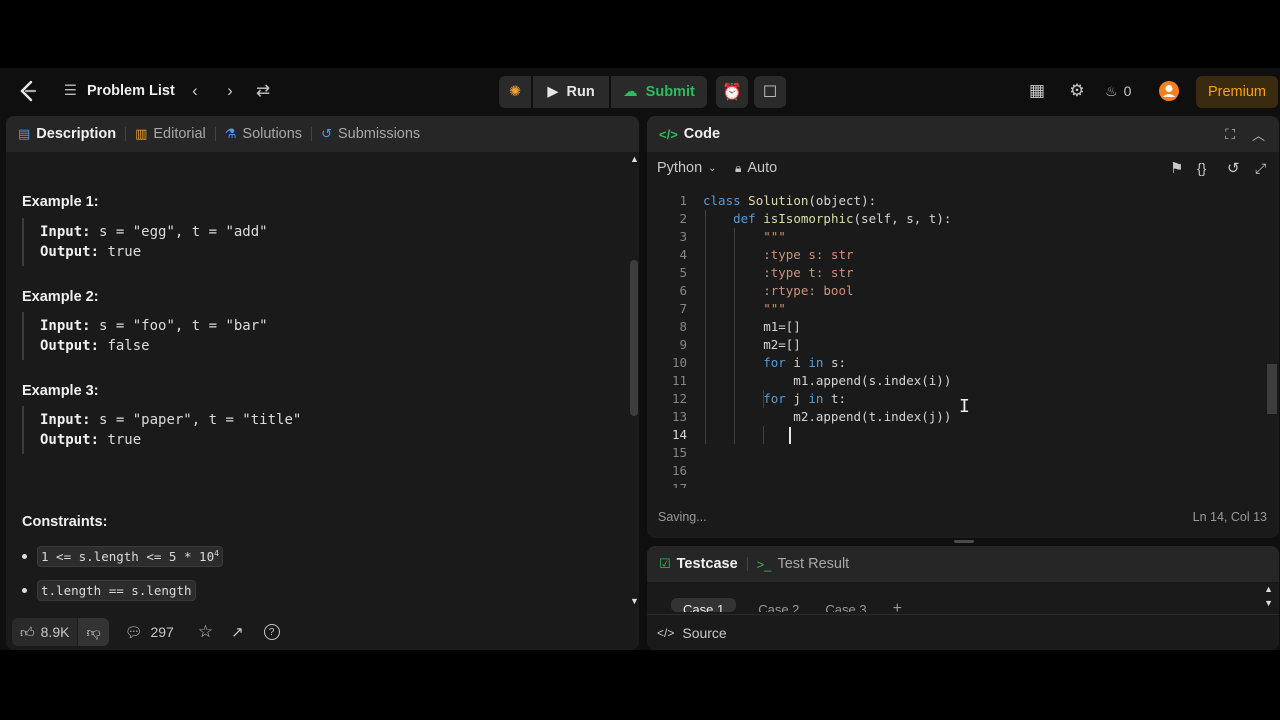 The height and width of the screenshot is (720, 1280). Describe the element at coordinates (60, 391) in the screenshot. I see `example-3-title: Example 3:` at that location.